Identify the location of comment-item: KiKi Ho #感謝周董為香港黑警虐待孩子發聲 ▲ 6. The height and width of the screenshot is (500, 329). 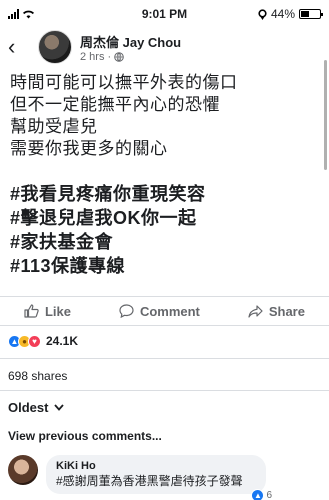
(140, 477).